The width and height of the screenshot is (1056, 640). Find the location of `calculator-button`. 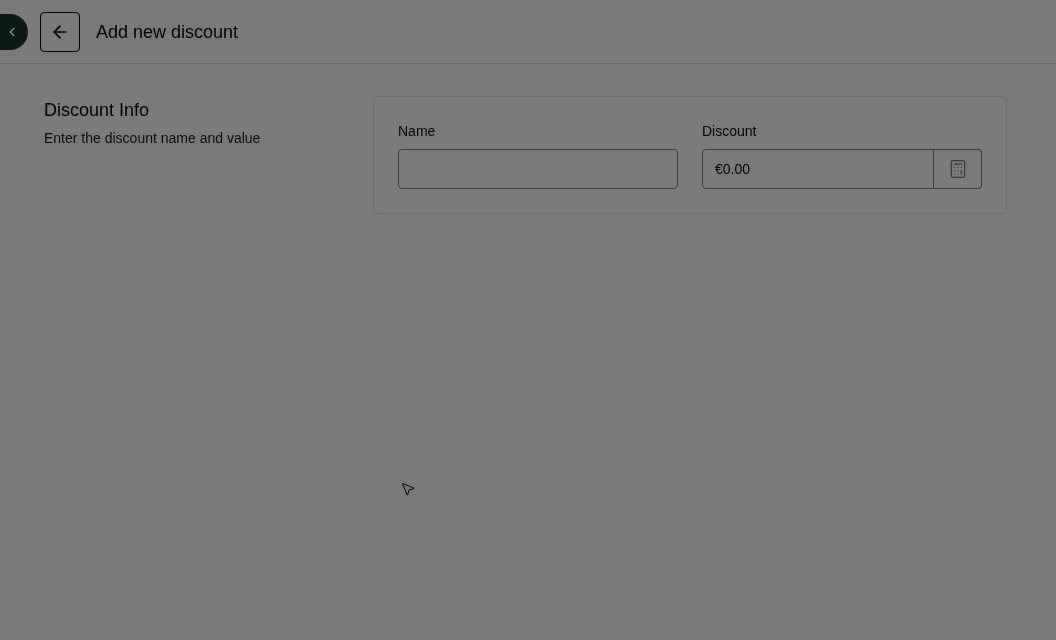

calculator-button is located at coordinates (958, 169).